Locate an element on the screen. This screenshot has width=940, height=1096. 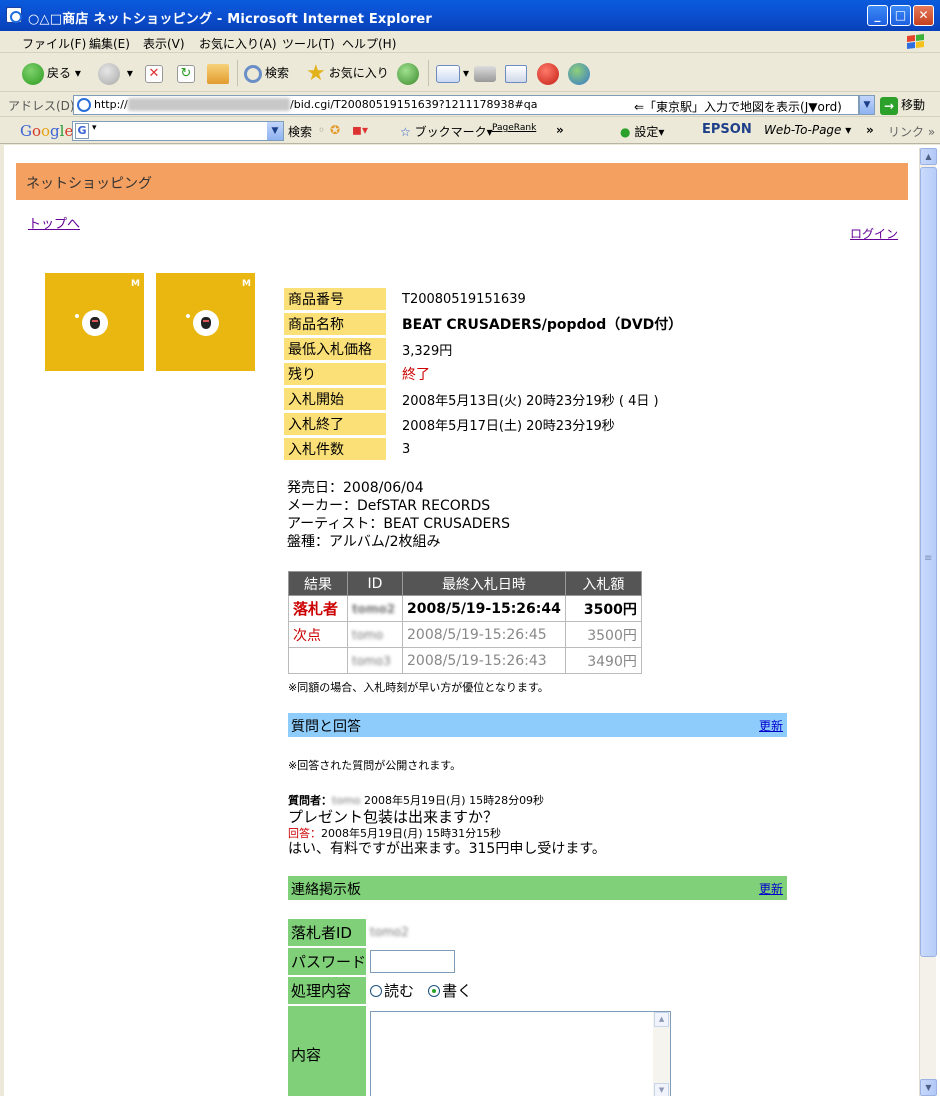
discuss-button is located at coordinates (549, 73).